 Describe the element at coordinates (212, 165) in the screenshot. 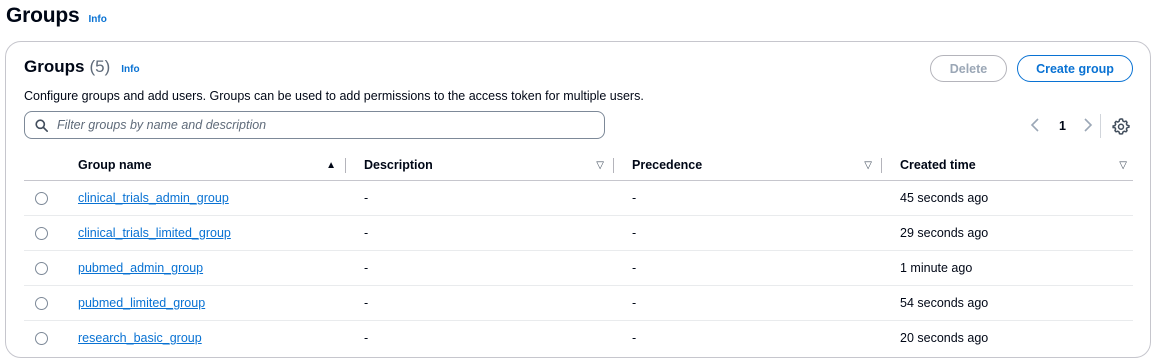

I see `column-header-group-name: Group name ▲` at that location.